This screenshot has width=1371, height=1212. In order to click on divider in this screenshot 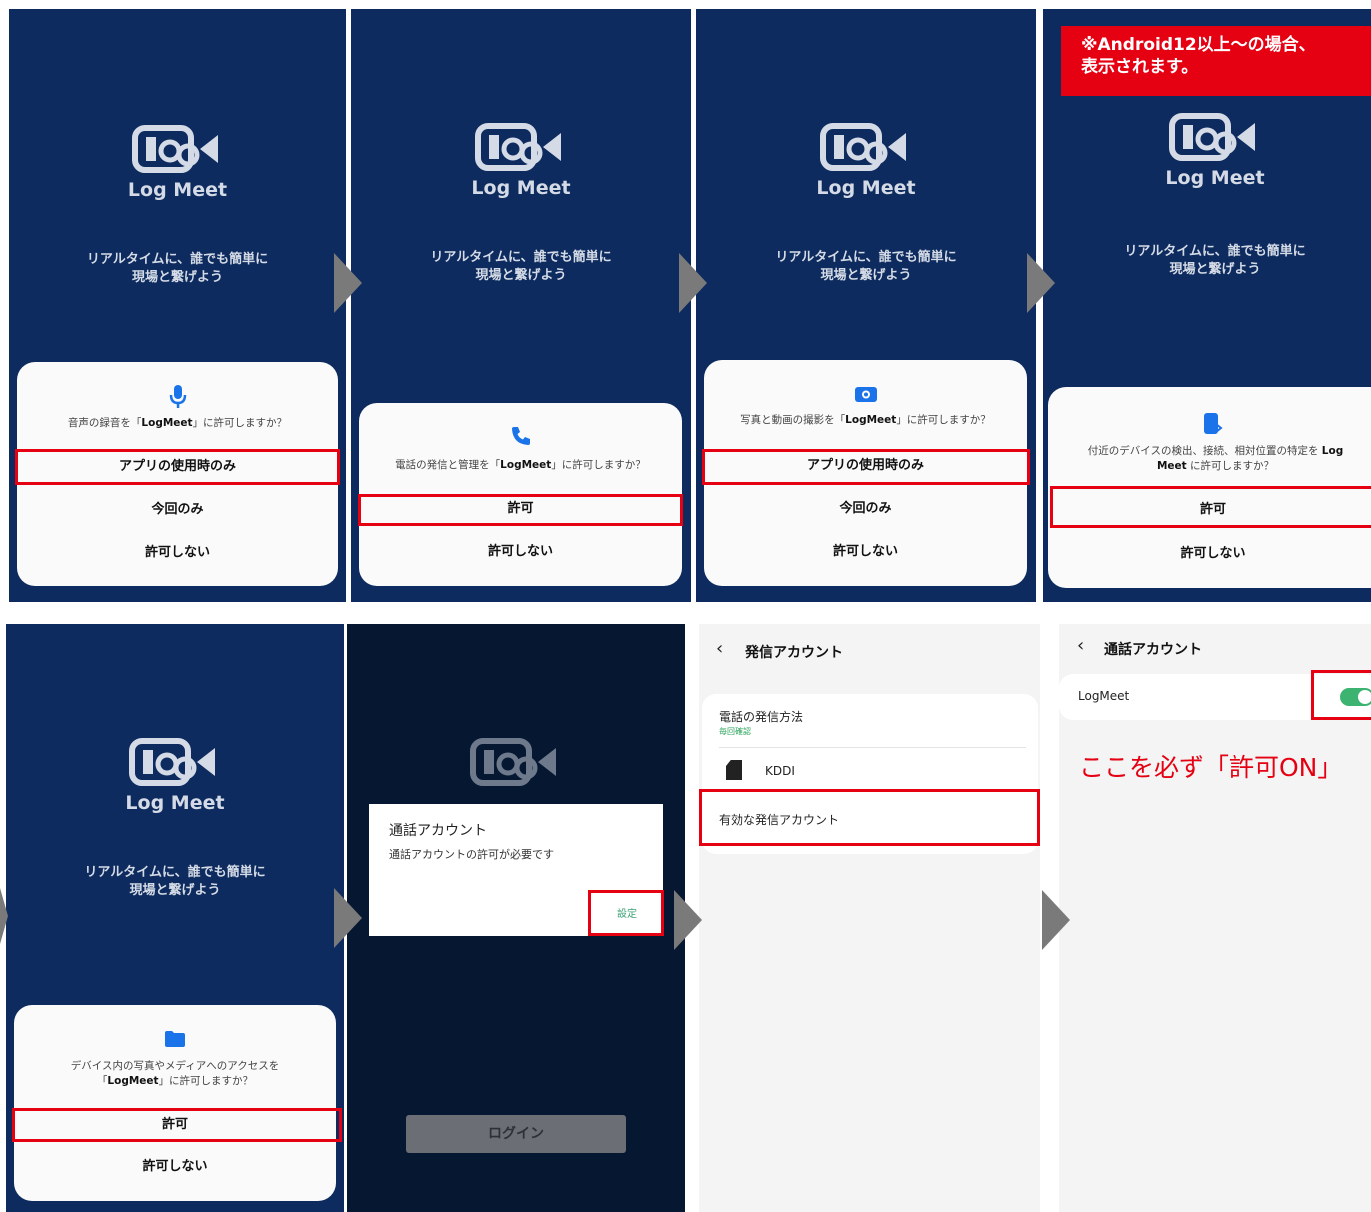, I will do `click(872, 747)`.